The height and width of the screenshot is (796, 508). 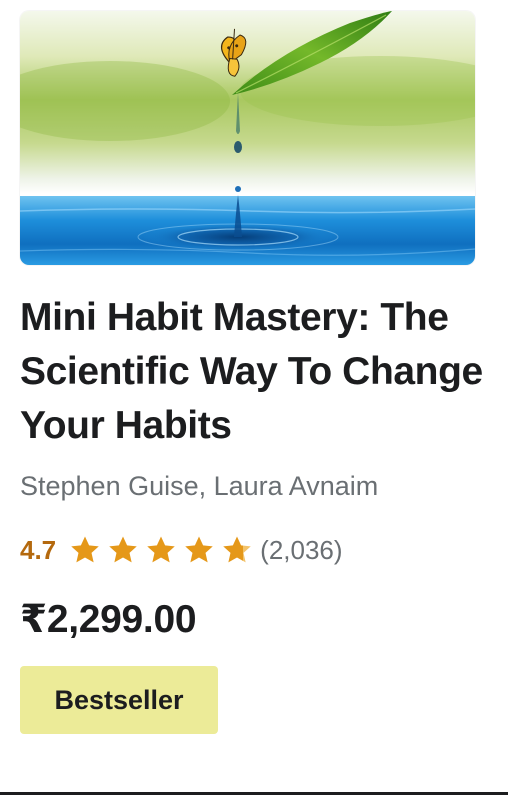 I want to click on star-half-icon, so click(x=237, y=549).